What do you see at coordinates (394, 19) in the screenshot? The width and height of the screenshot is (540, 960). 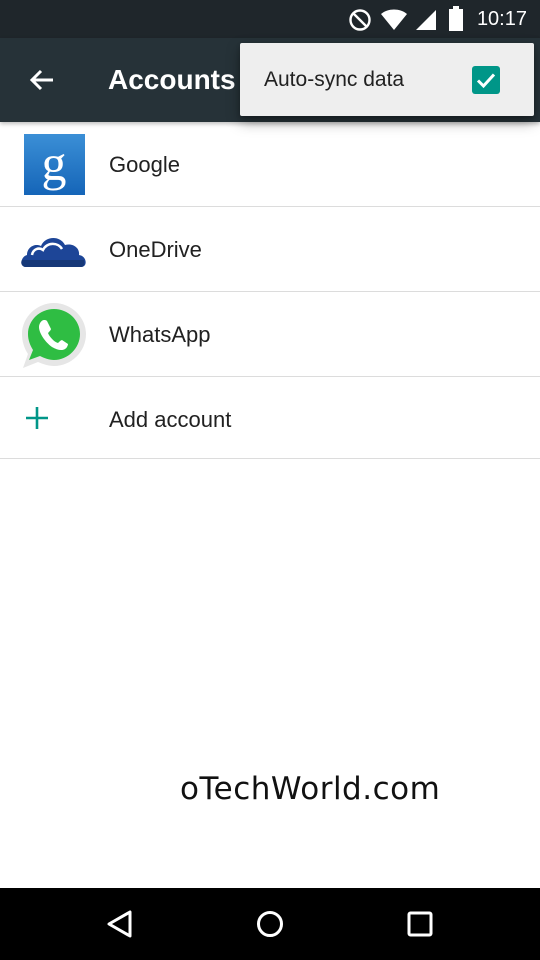 I see `wifi-icon` at bounding box center [394, 19].